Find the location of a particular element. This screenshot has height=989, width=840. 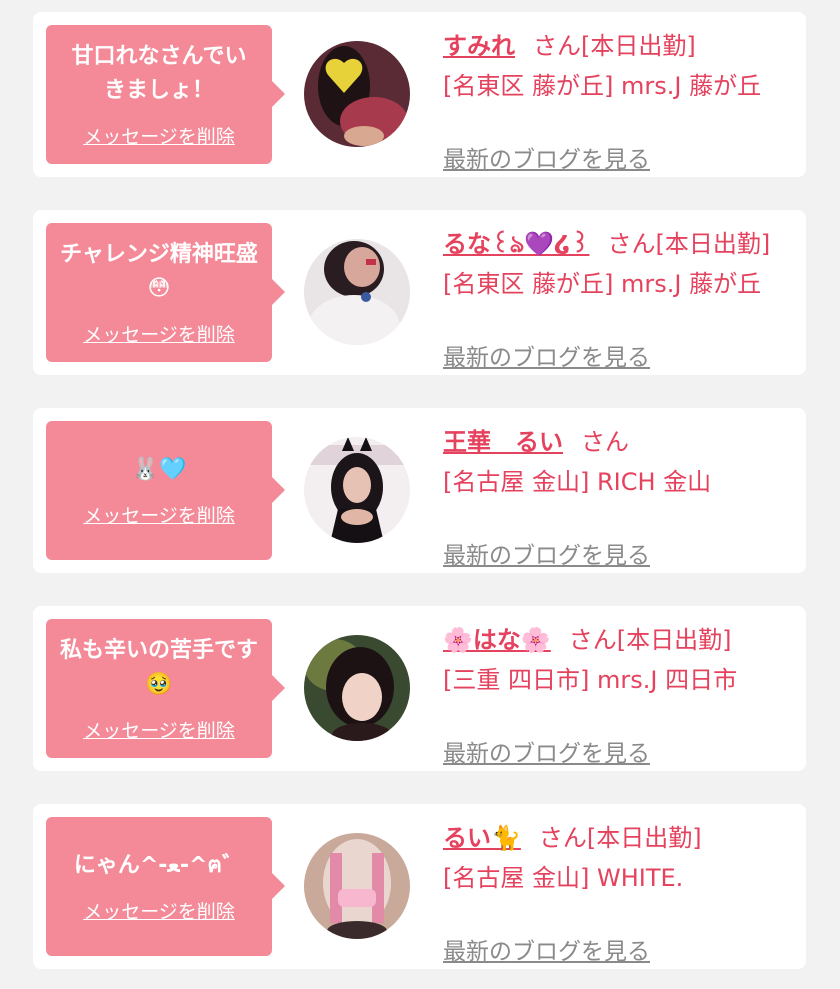

message-bubble: にゃん^-ﻌ-^ฅ゛ メッセージを削除 is located at coordinates (165, 886).